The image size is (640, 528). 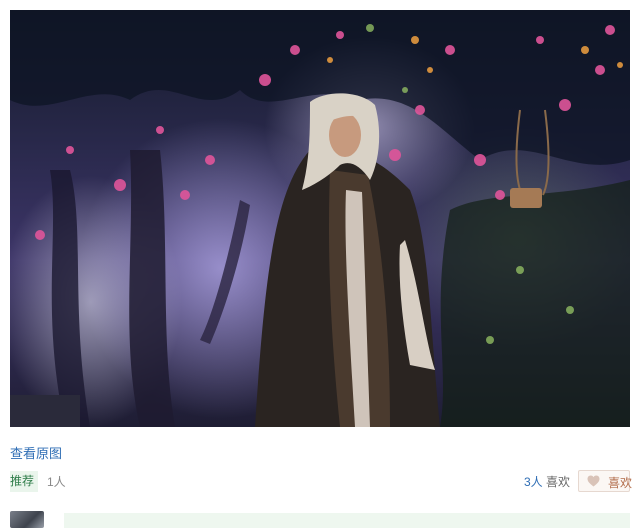 I want to click on like-button: 喜欢, so click(x=605, y=481).